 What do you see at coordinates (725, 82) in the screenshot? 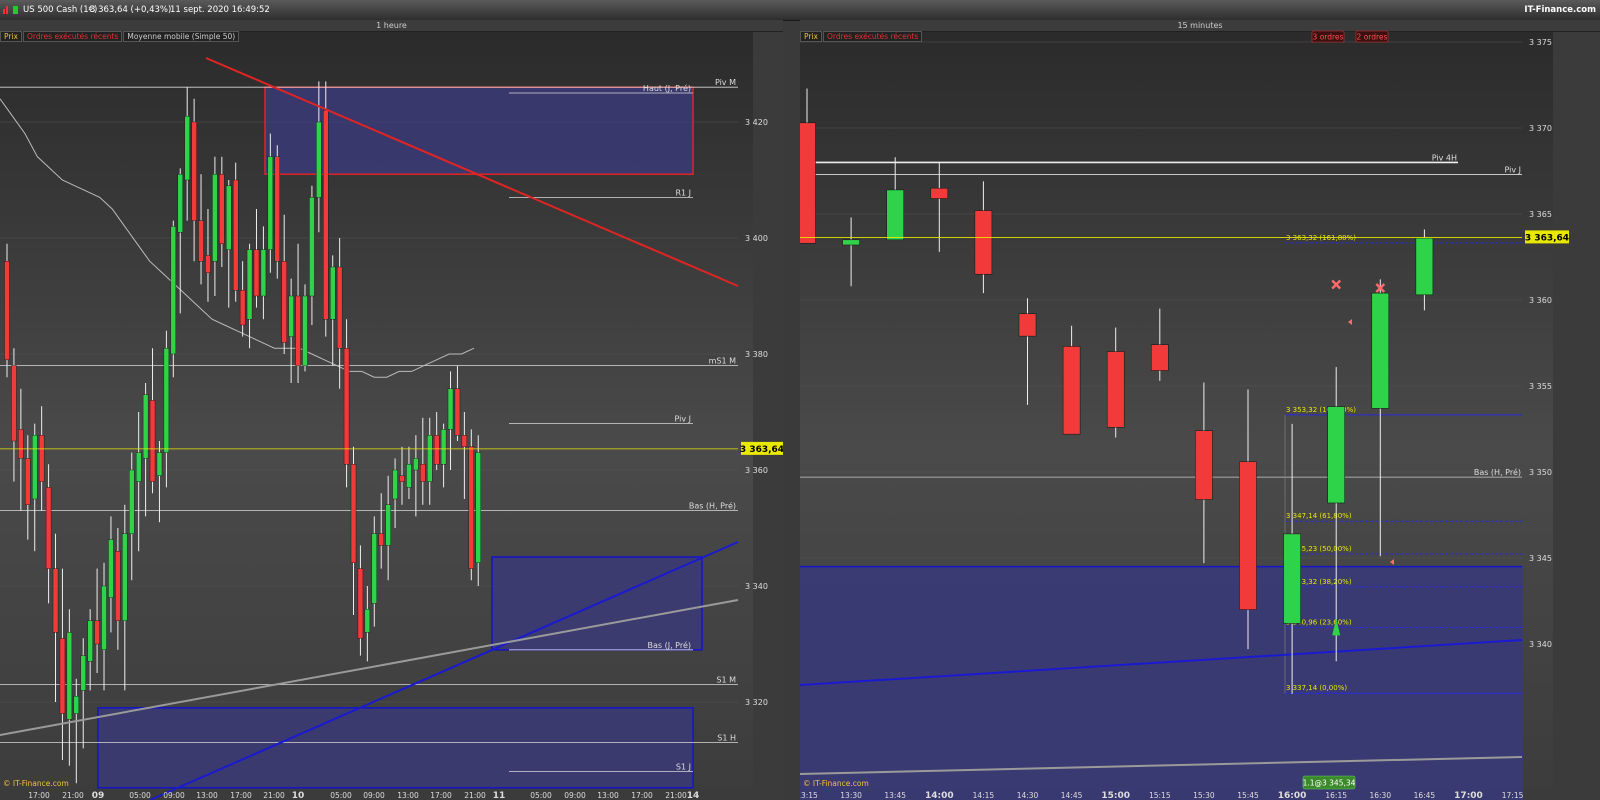
I see `level-label: Piv M` at bounding box center [725, 82].